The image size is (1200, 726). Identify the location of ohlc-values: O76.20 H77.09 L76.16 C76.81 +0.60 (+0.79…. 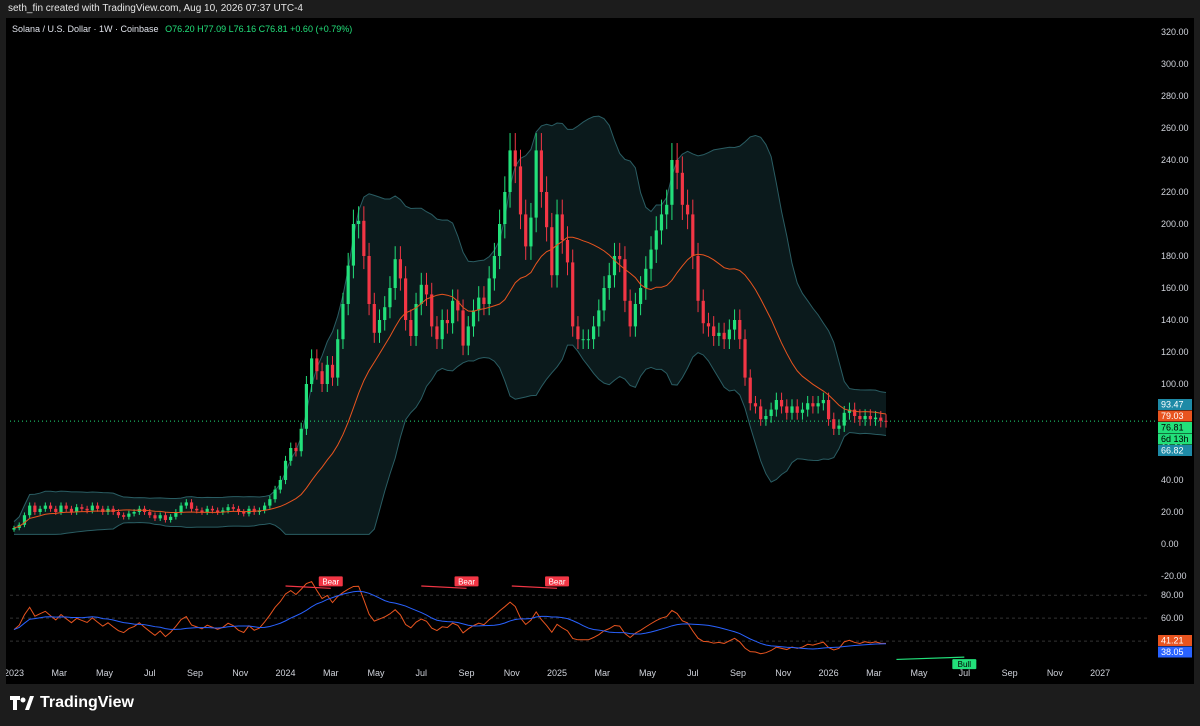
(259, 29).